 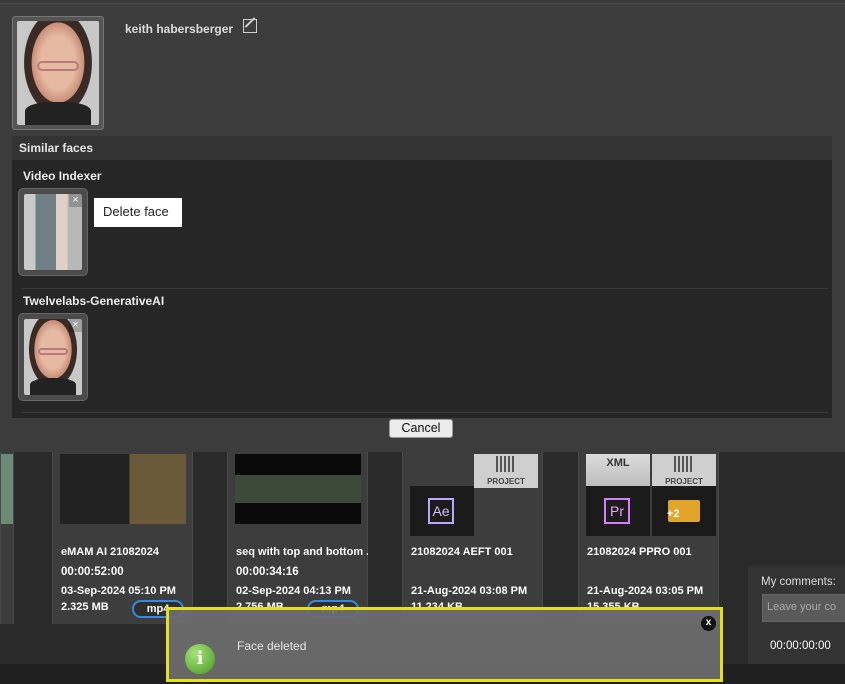 What do you see at coordinates (7, 538) in the screenshot?
I see `asset-card-partial` at bounding box center [7, 538].